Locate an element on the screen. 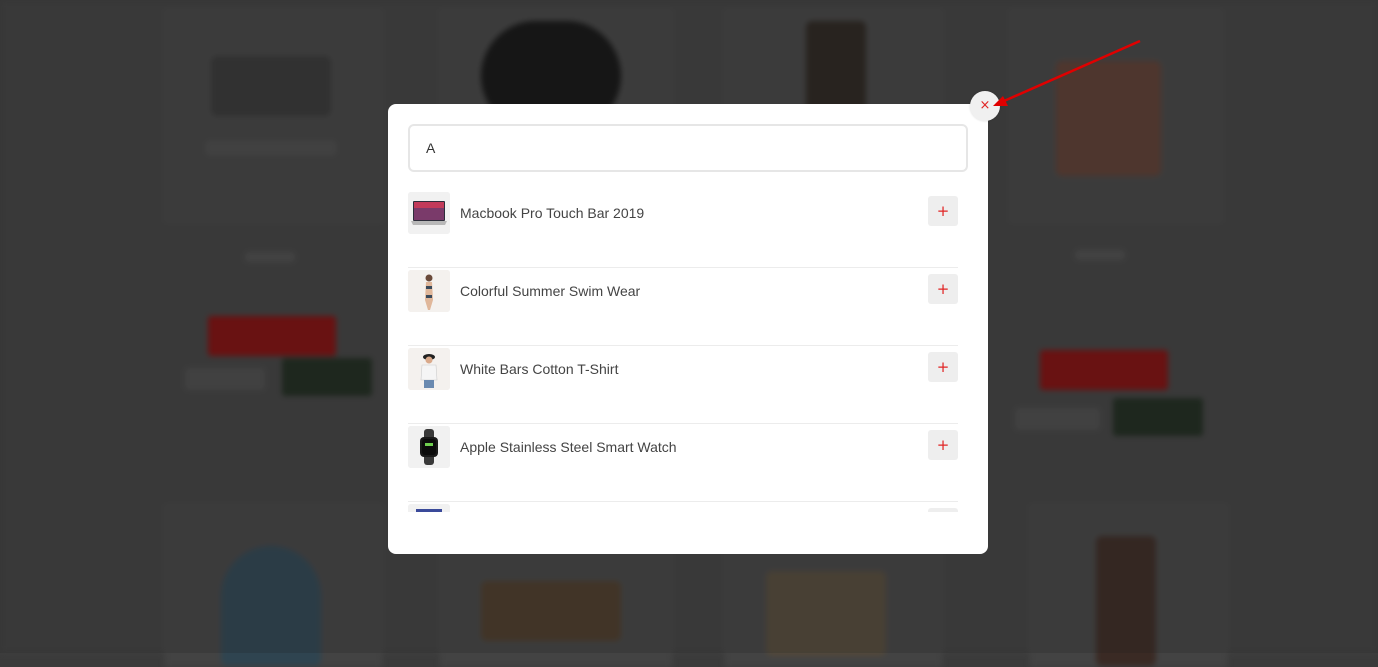 Image resolution: width=1378 pixels, height=667 pixels. product-name: Macbook Pro Touch Bar 2019 is located at coordinates (552, 213).